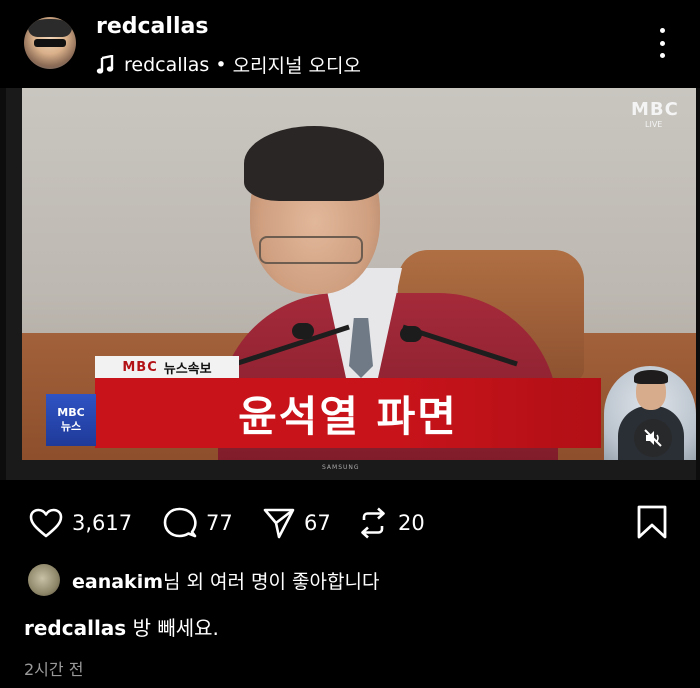 The width and height of the screenshot is (700, 688). What do you see at coordinates (50, 28) in the screenshot?
I see `avatar-hair` at bounding box center [50, 28].